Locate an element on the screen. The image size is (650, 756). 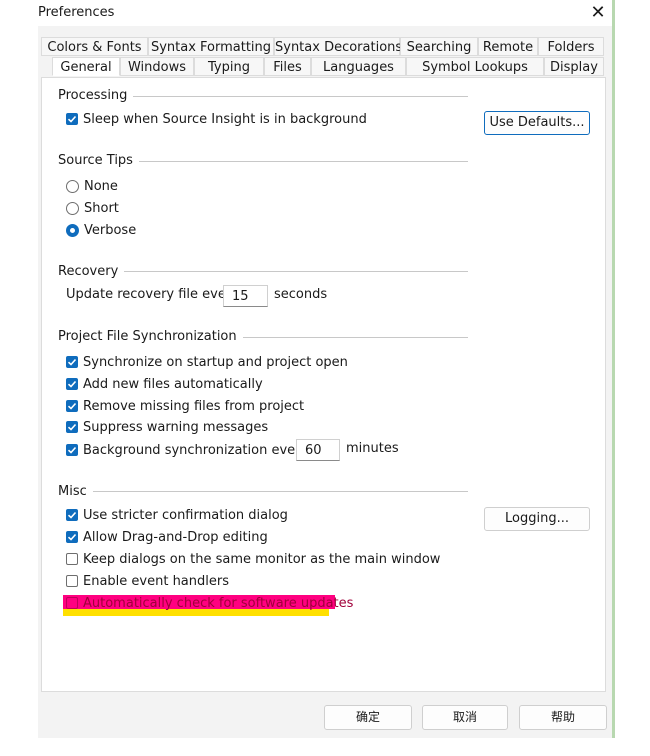
background-sync-interval-input: 60 is located at coordinates (318, 450).